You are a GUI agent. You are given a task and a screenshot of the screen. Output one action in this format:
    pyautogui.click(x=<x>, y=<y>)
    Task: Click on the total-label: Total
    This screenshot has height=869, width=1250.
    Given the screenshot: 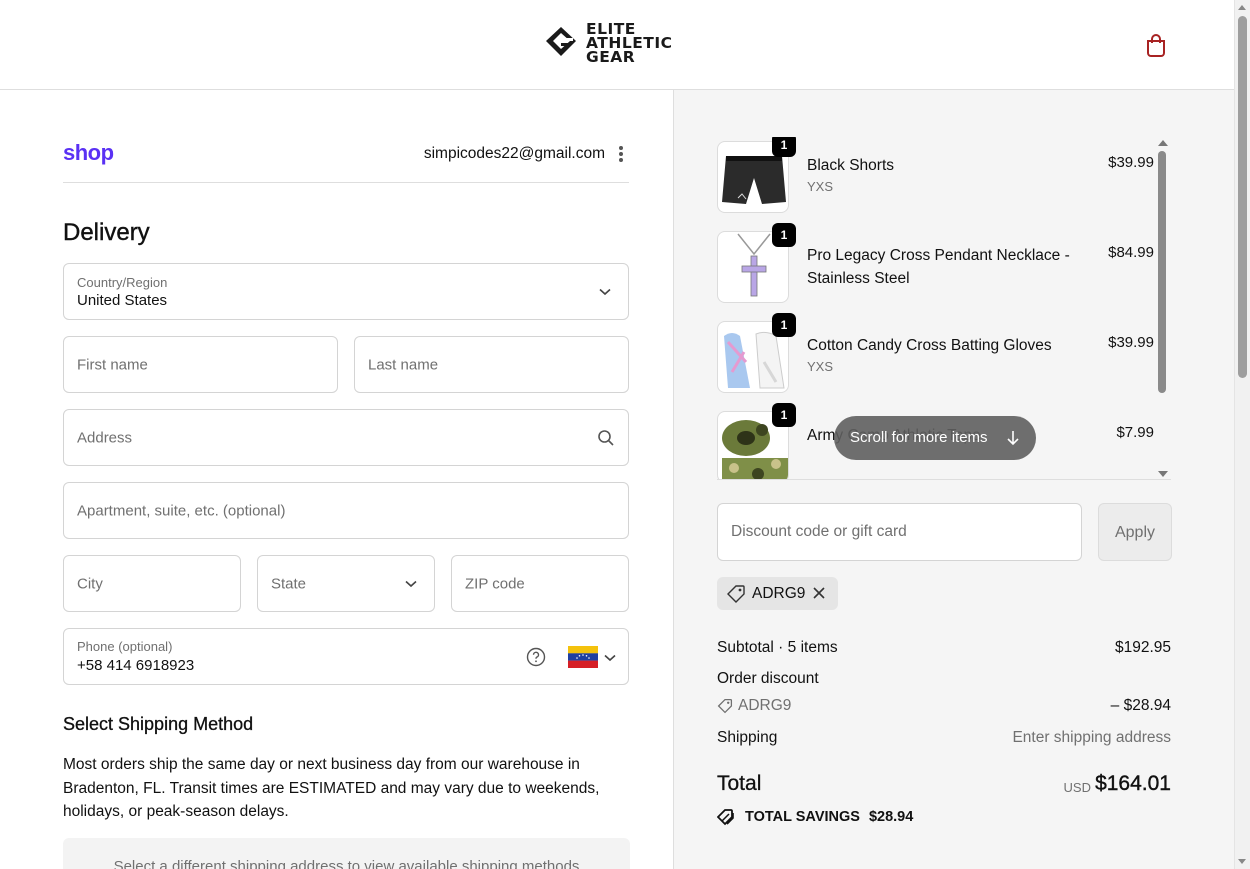 What is the action you would take?
    pyautogui.click(x=739, y=783)
    